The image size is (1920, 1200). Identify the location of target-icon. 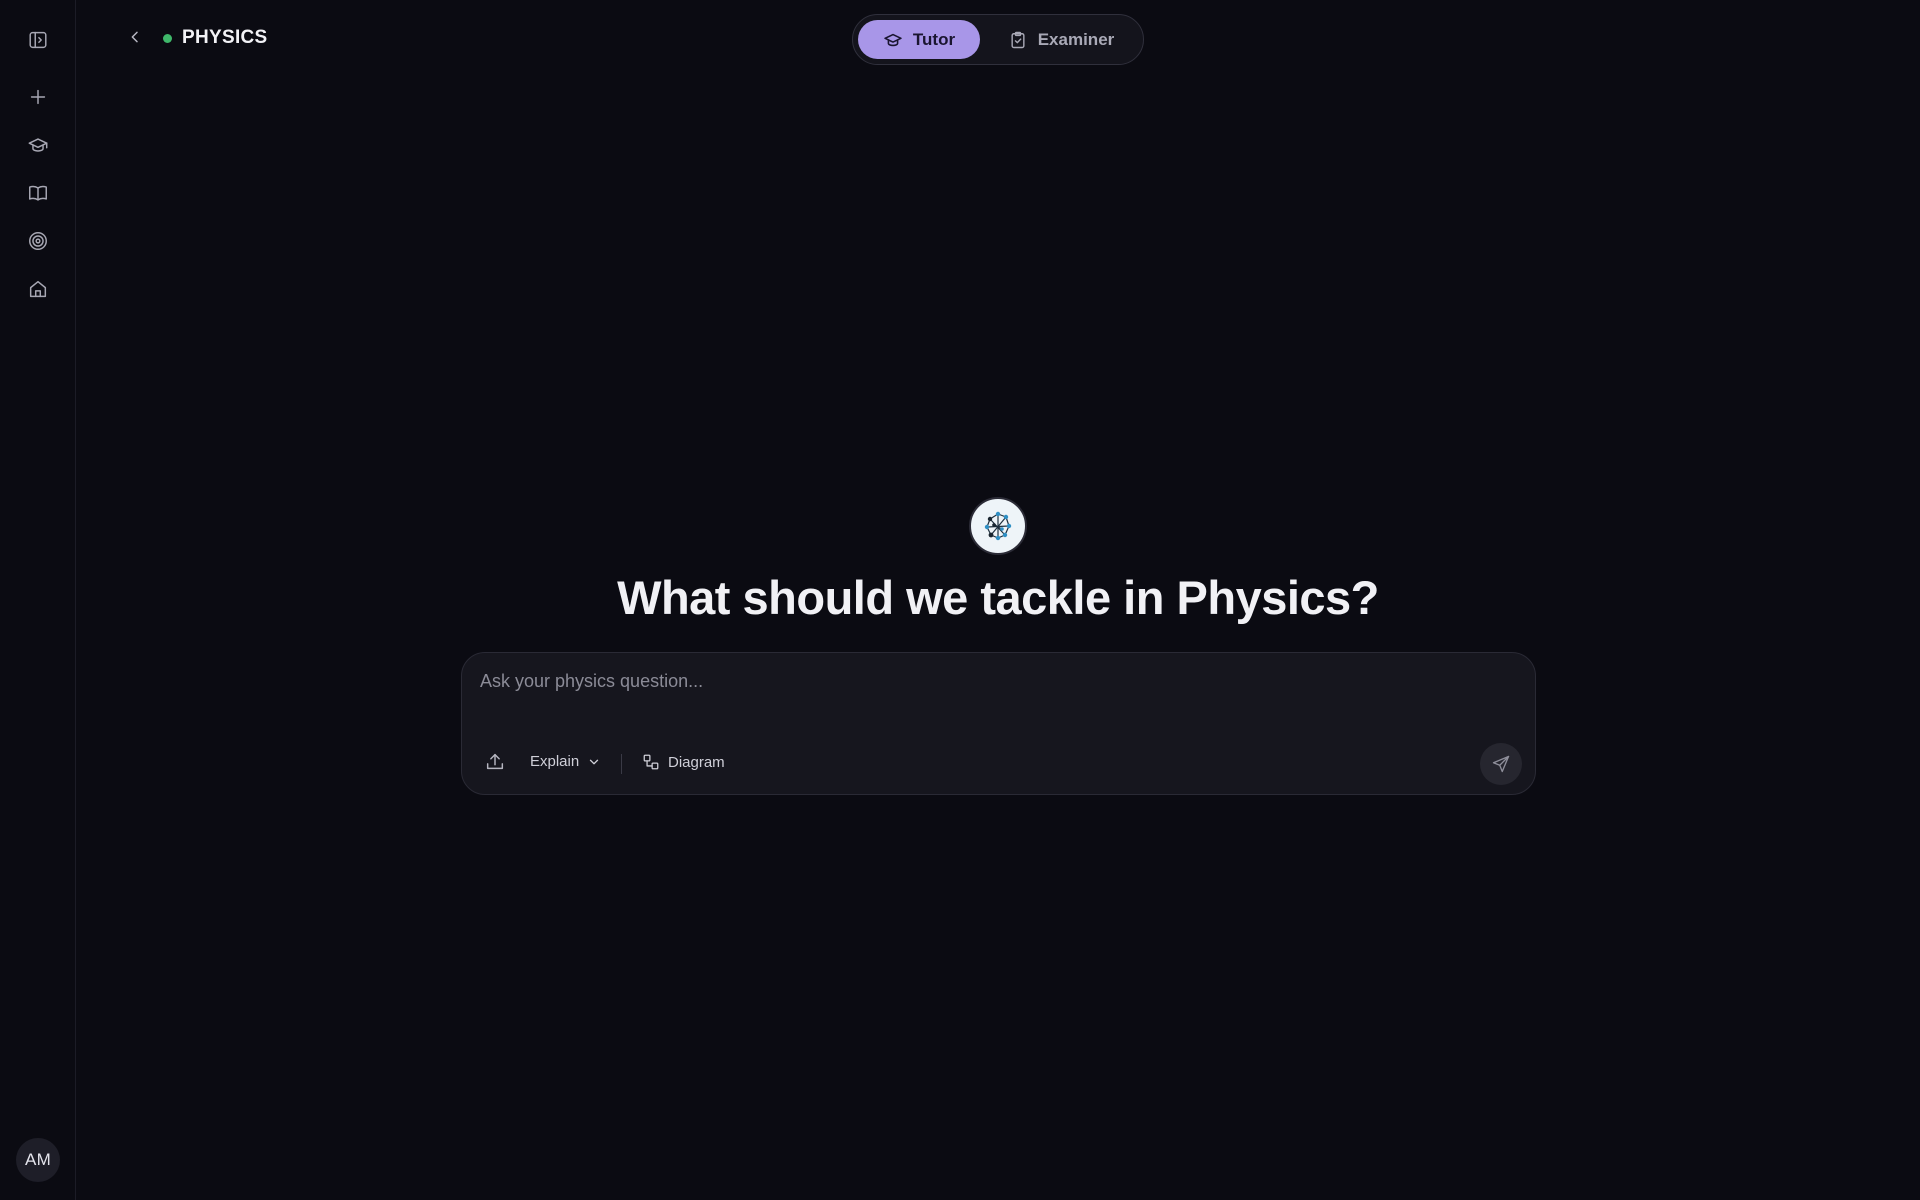
(38, 241).